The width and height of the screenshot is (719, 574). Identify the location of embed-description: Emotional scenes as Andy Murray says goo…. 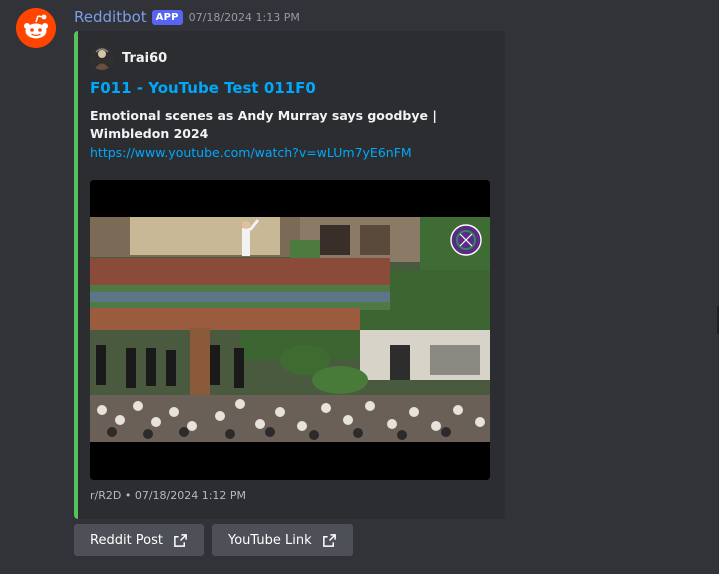
(290, 134).